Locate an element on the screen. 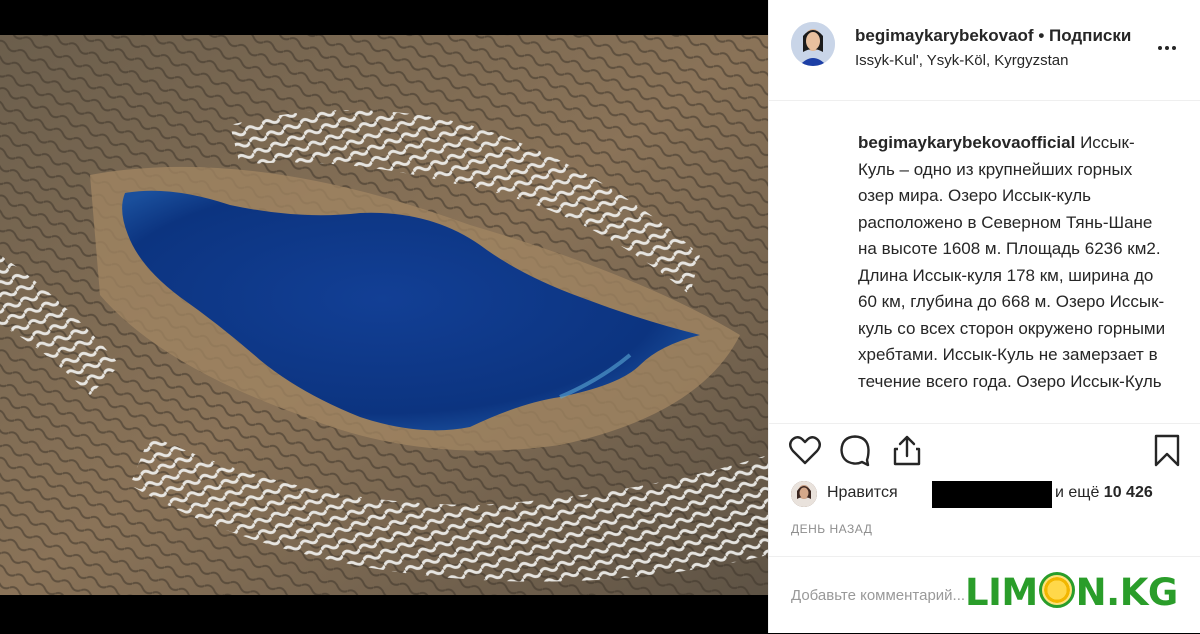 This screenshot has height=634, width=1200. liker-avatar is located at coordinates (804, 494).